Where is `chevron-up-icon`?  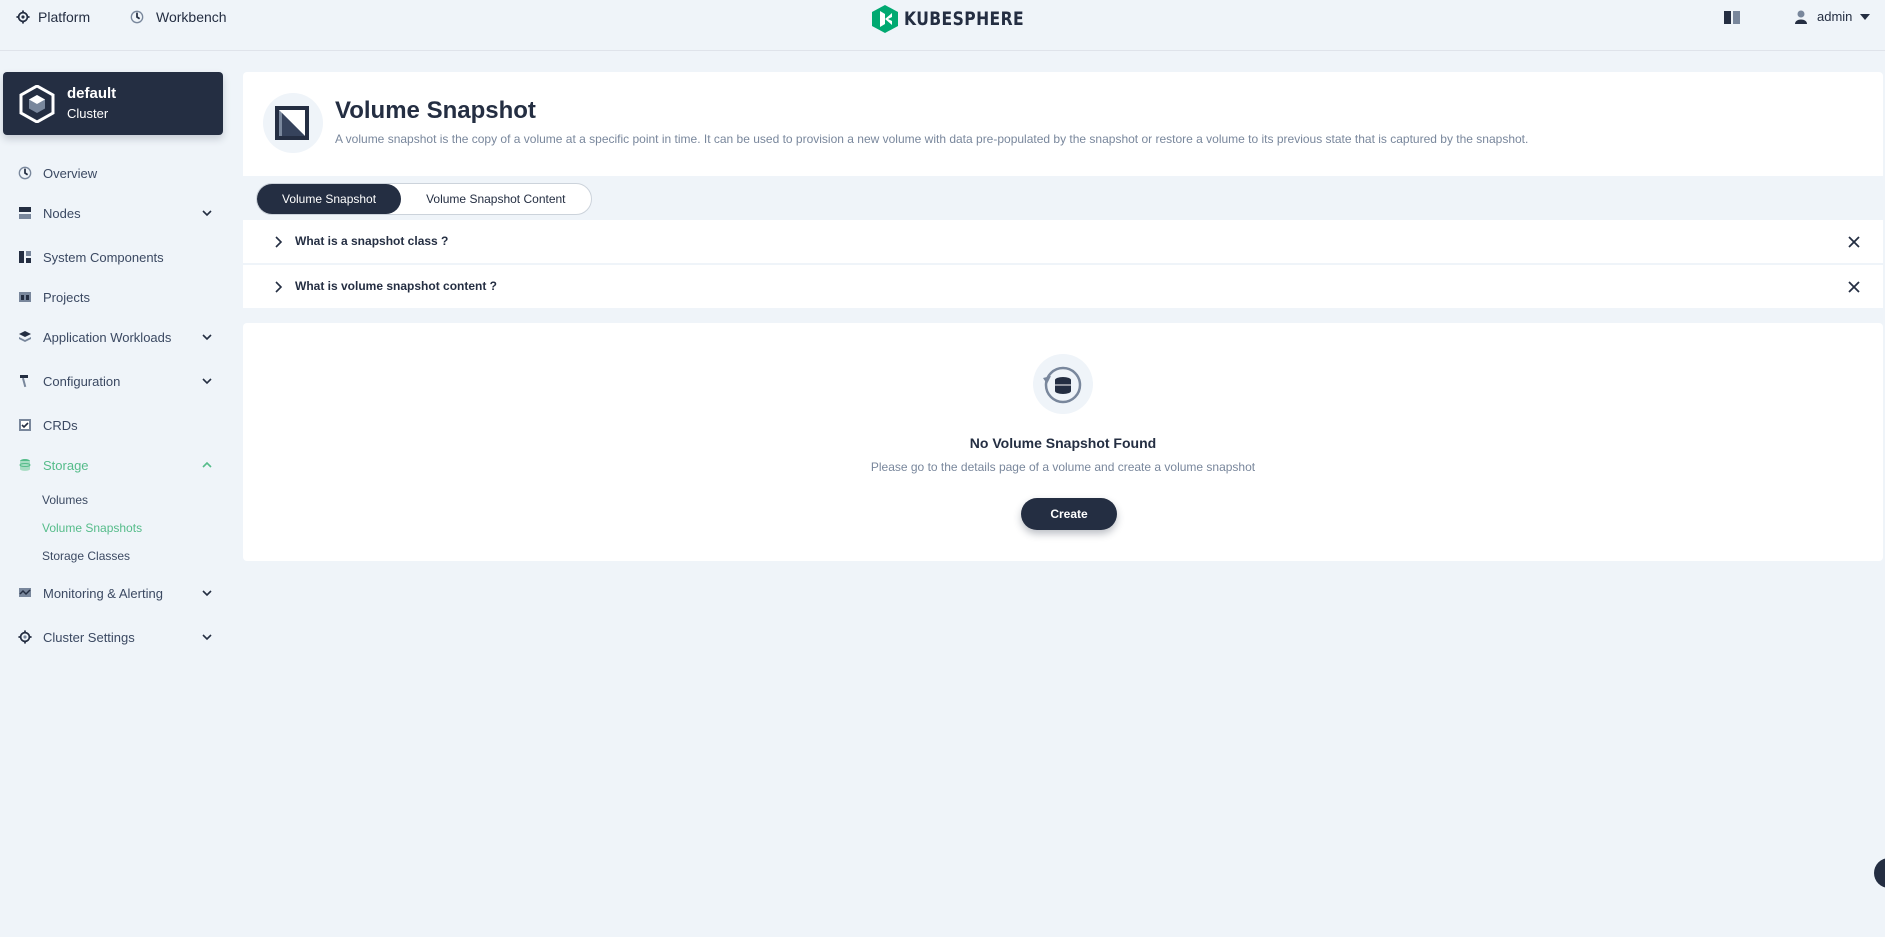
chevron-up-icon is located at coordinates (207, 464).